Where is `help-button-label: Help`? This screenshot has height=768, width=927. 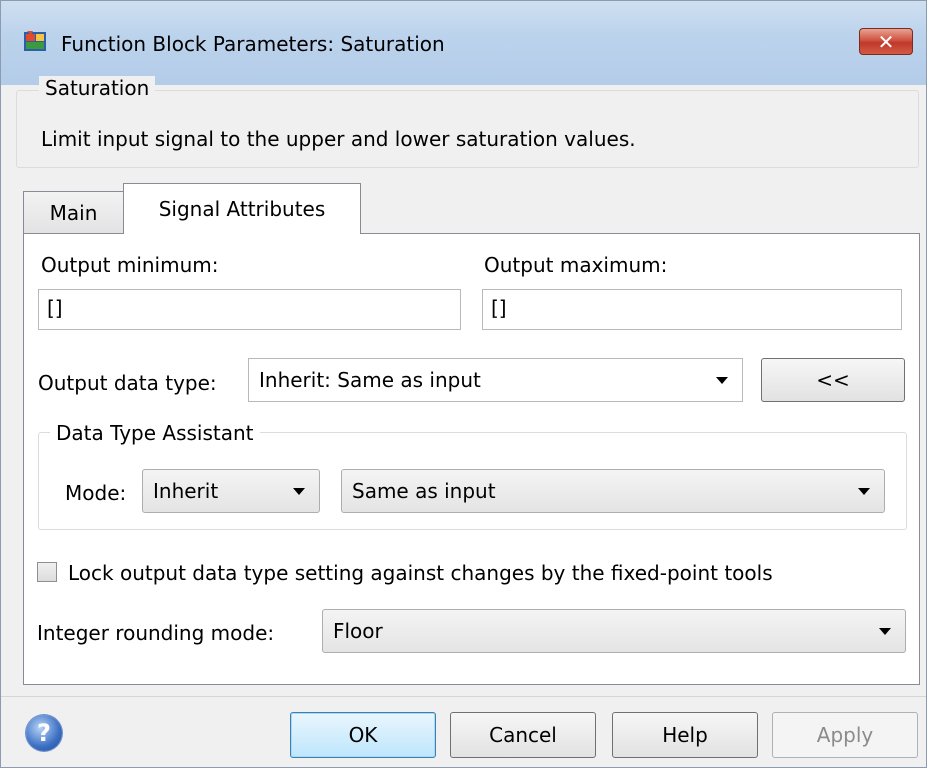 help-button-label: Help is located at coordinates (685, 735).